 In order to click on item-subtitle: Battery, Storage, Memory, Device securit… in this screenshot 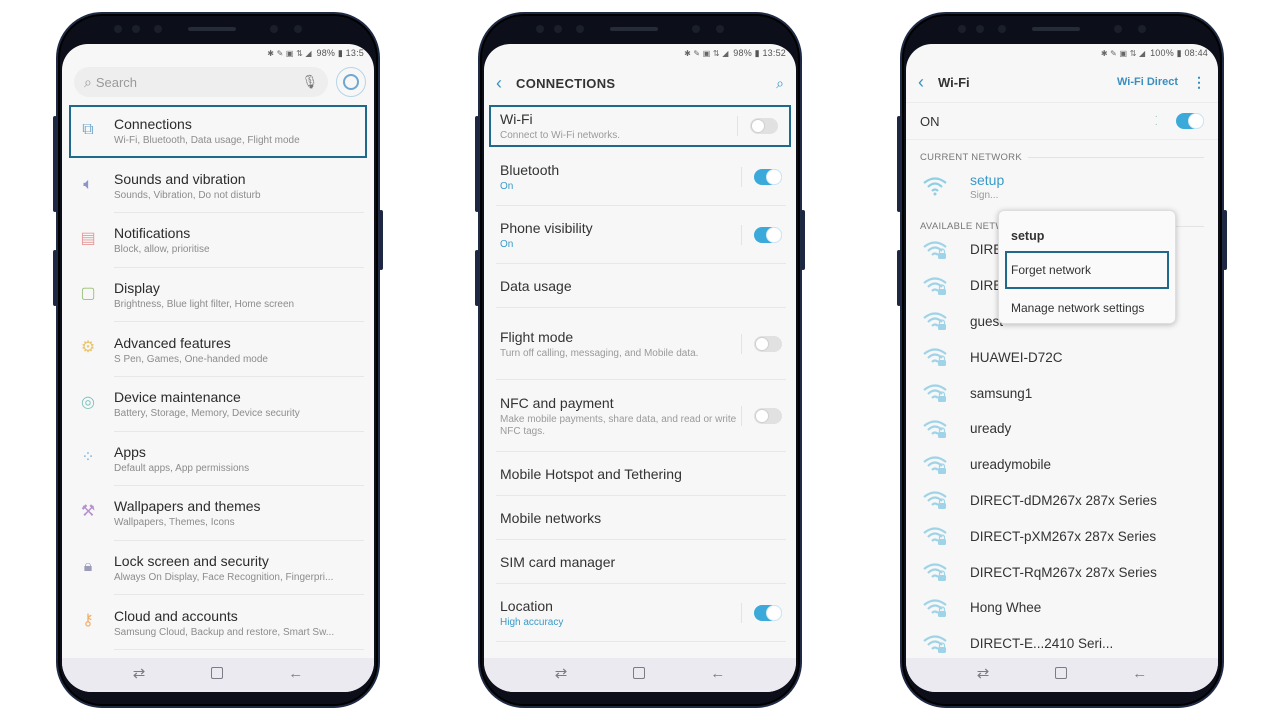, I will do `click(207, 414)`.